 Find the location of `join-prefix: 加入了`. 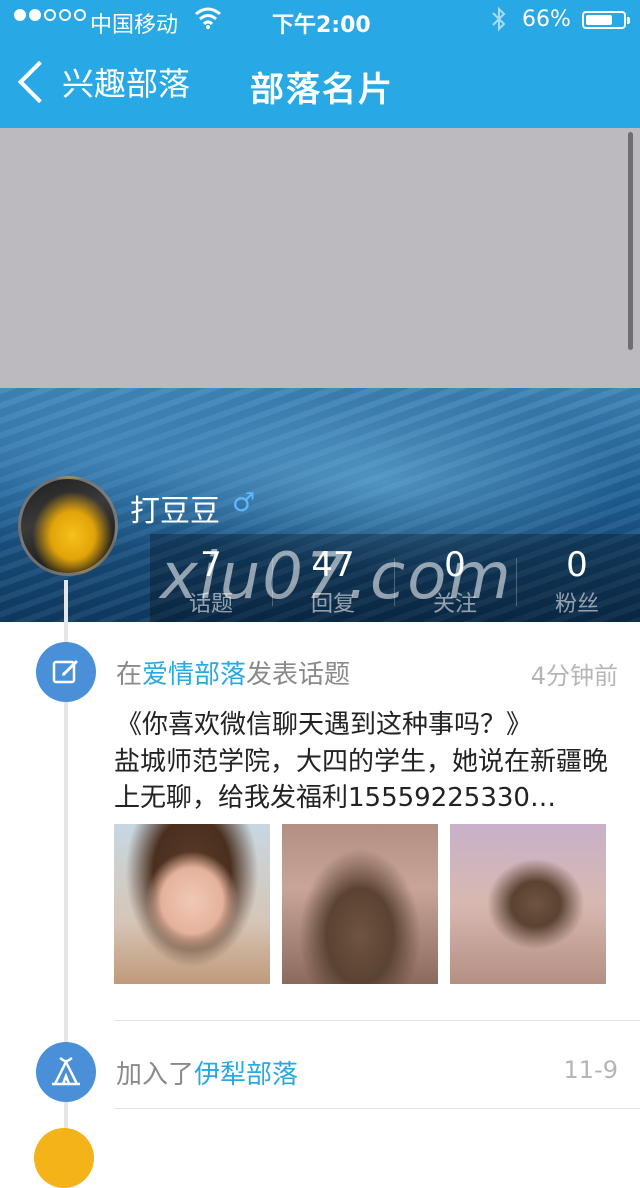

join-prefix: 加入了 is located at coordinates (155, 1075).